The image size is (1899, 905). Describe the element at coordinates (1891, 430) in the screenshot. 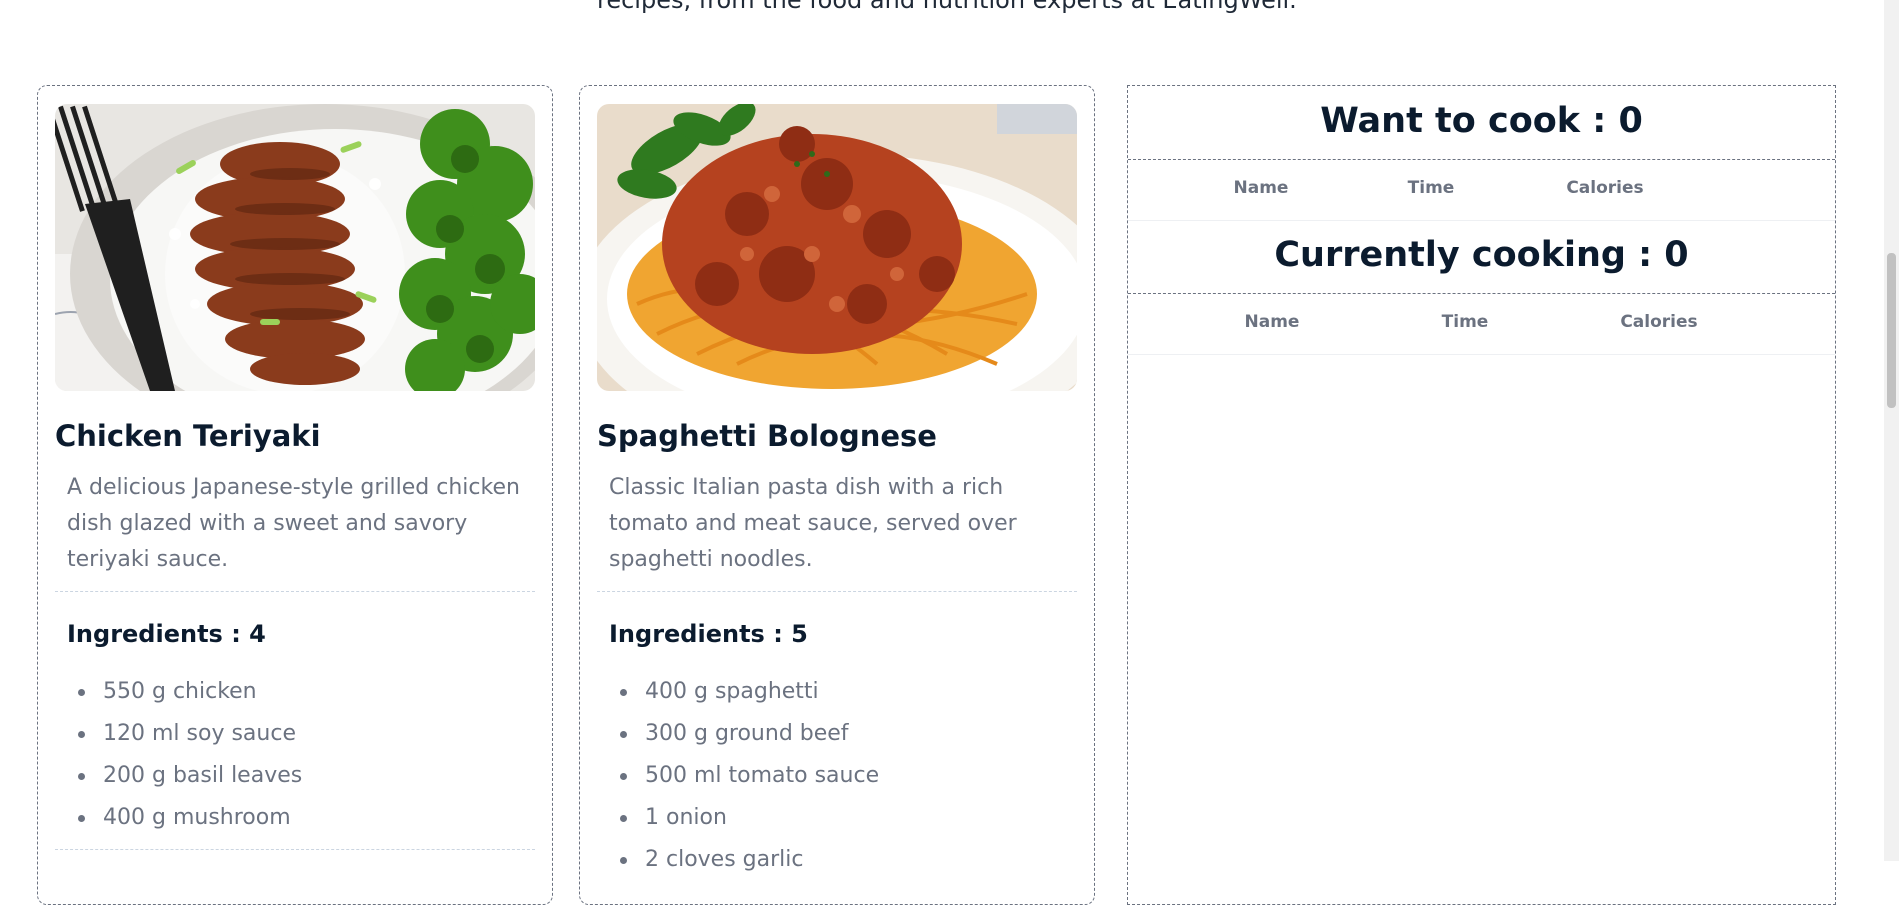

I see `page-scrollbar` at that location.